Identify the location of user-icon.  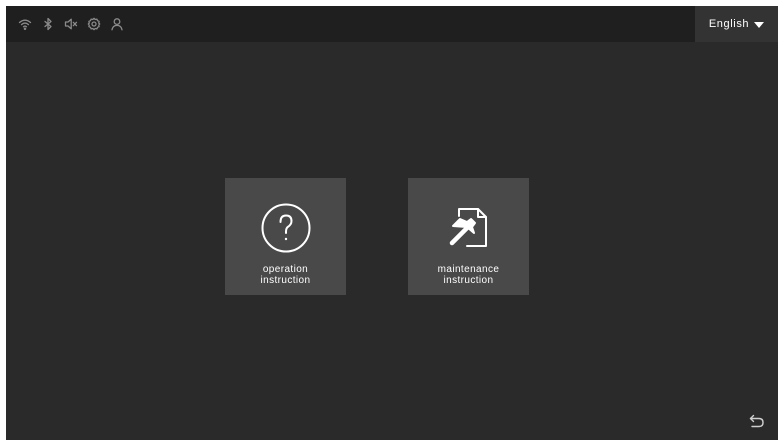
(117, 24).